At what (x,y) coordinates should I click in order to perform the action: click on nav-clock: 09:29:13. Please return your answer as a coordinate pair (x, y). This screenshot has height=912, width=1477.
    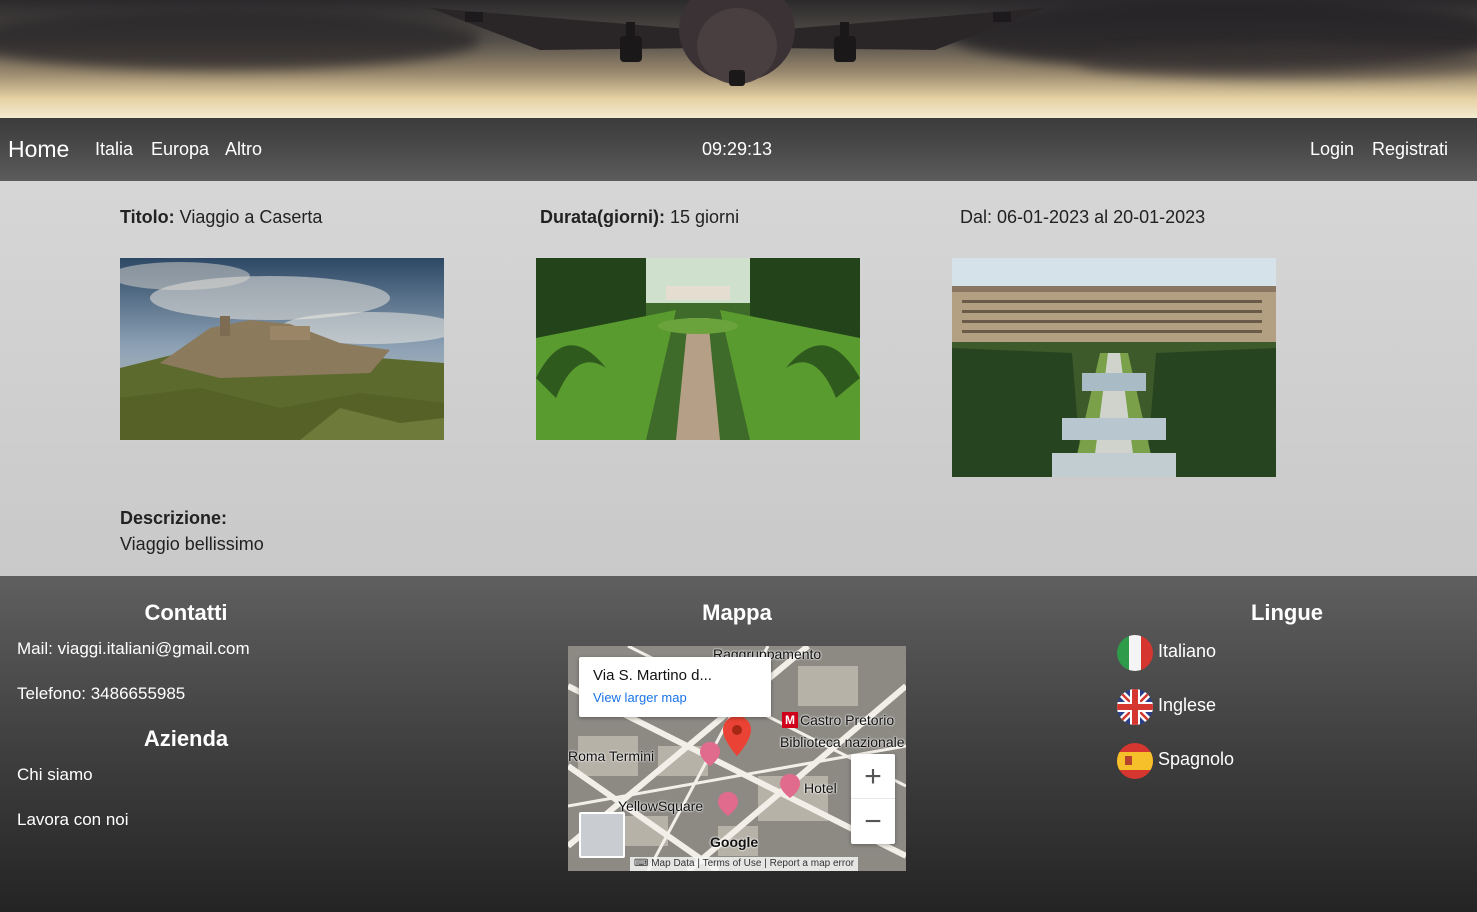
    Looking at the image, I should click on (737, 149).